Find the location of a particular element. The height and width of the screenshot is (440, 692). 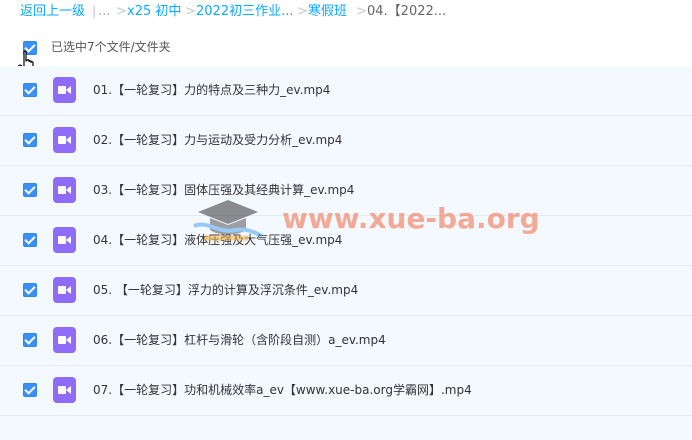

file-name: 06.【一轮复习】杠杆与滑轮（含阶段自测）a_ev.mp4 is located at coordinates (239, 339).